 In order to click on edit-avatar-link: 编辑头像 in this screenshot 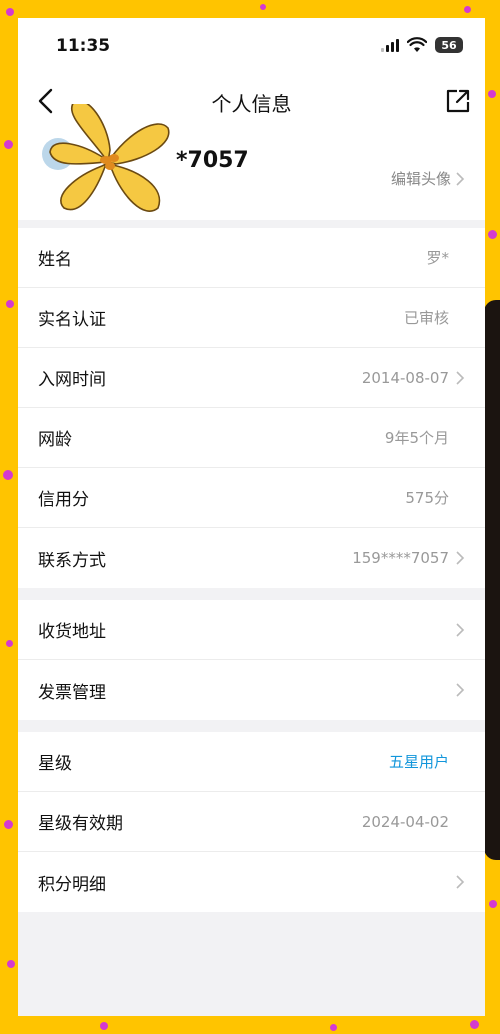, I will do `click(428, 178)`.